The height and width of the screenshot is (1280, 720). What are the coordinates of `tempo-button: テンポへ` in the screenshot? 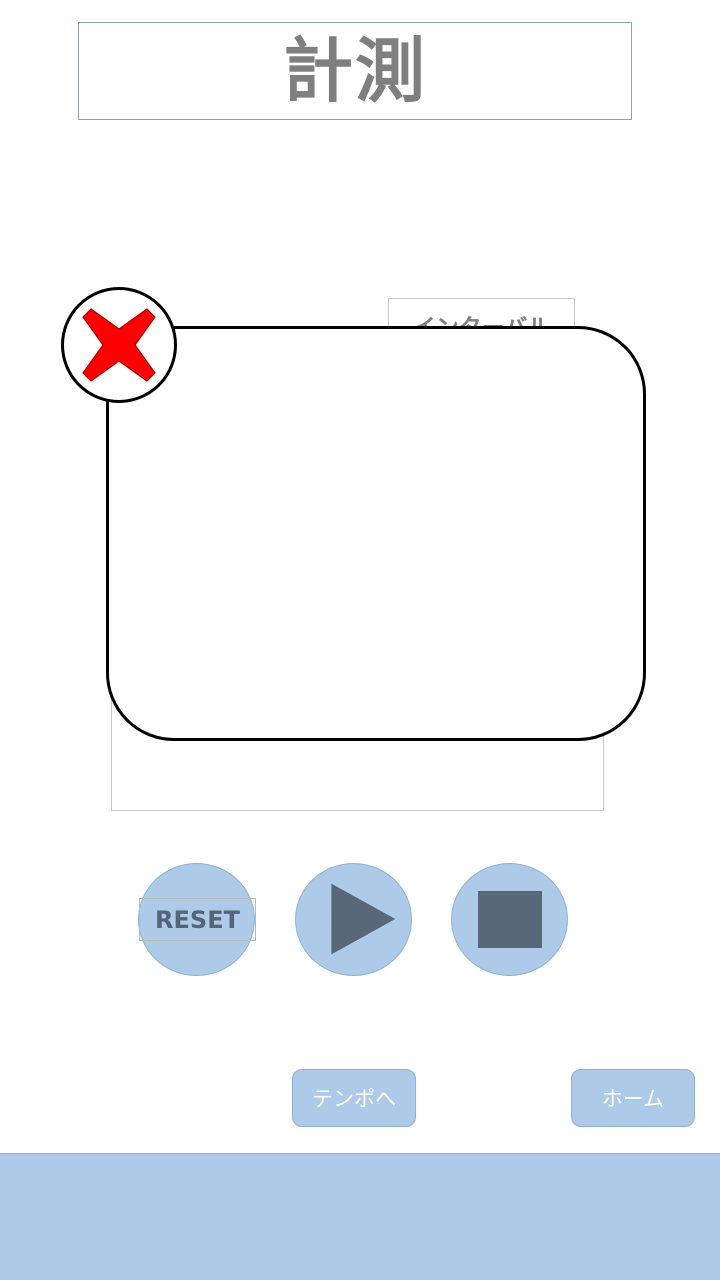 It's located at (354, 1098).